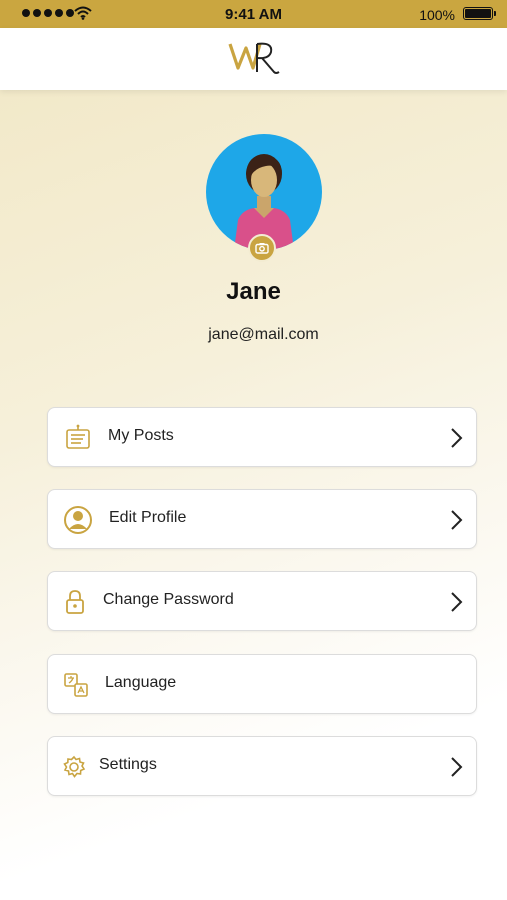  I want to click on posts-icon, so click(78, 436).